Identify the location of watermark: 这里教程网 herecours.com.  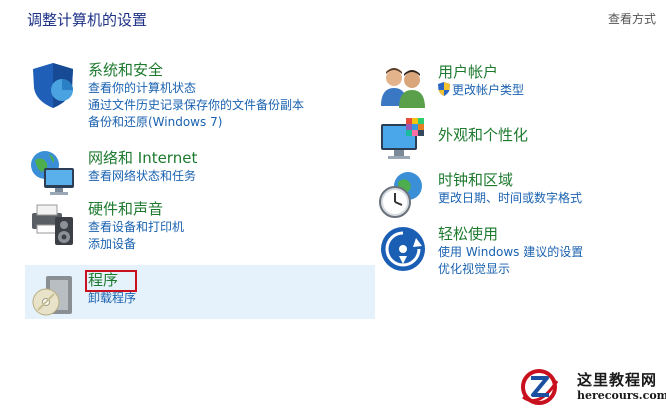
(592, 387).